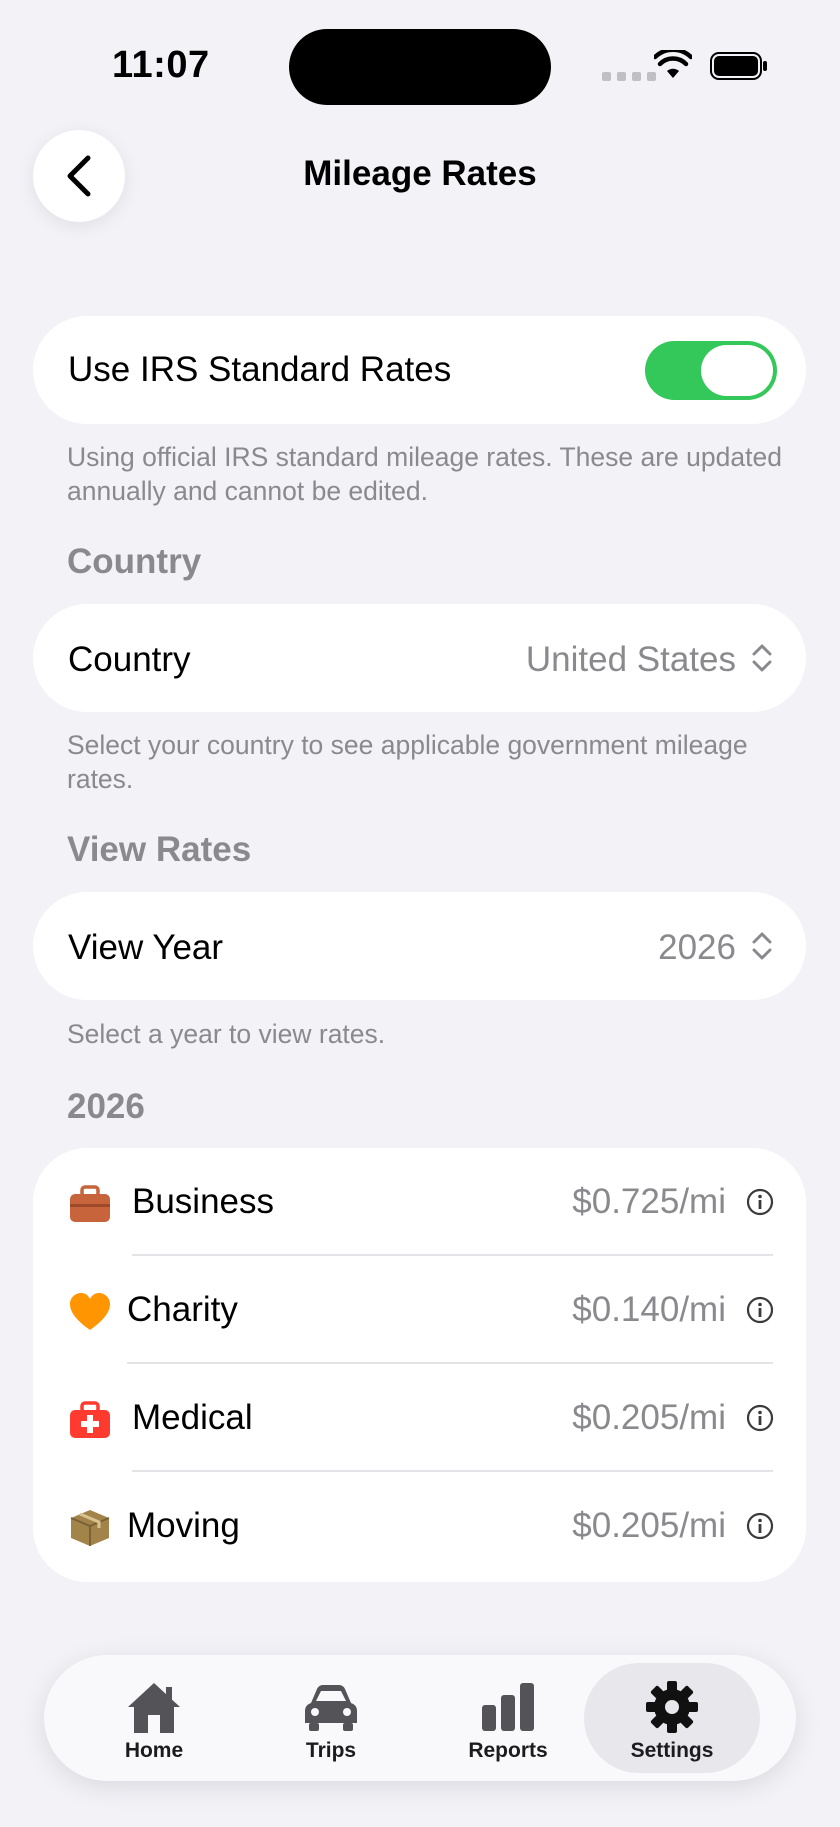 The image size is (840, 1827). I want to click on tab-label: Settings, so click(672, 1750).